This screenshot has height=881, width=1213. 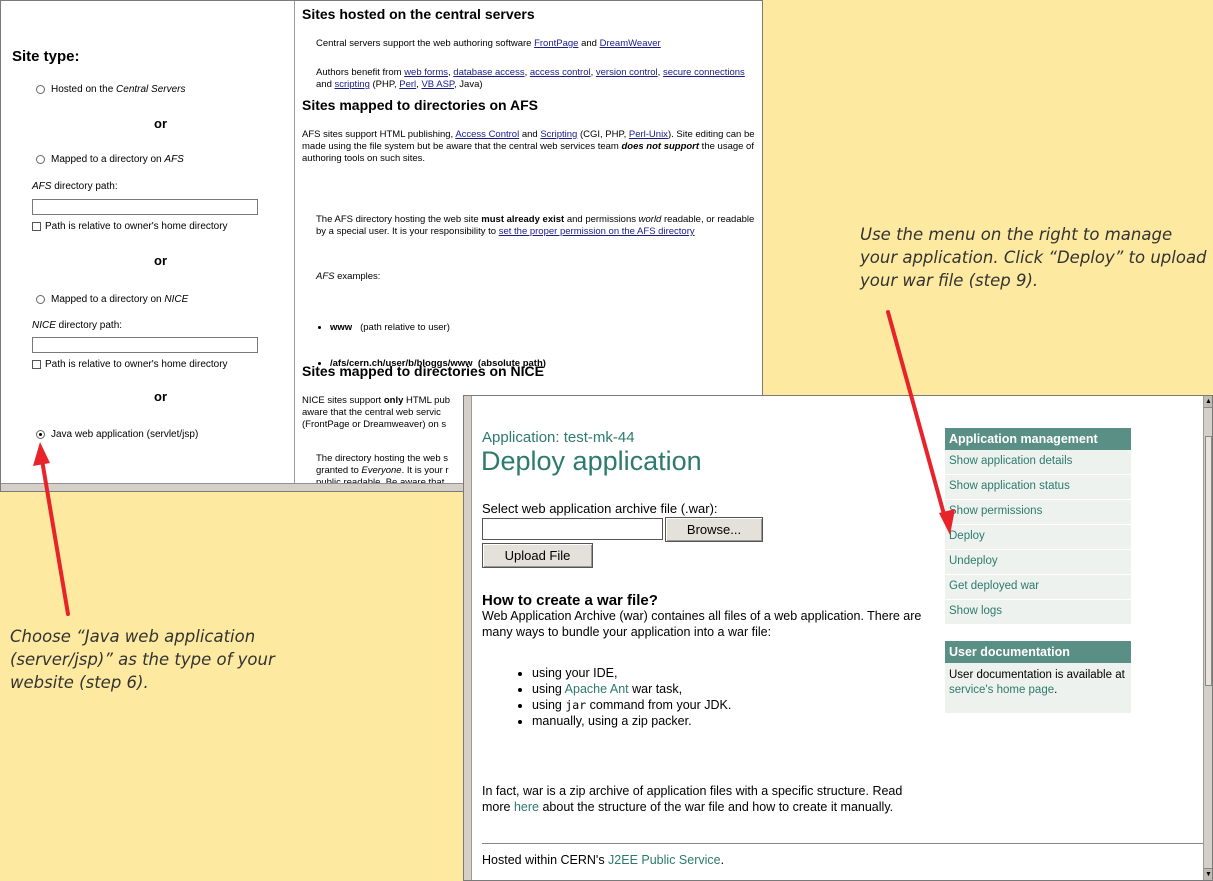 I want to click on afs-path-label-rest: directory path:, so click(x=84, y=186).